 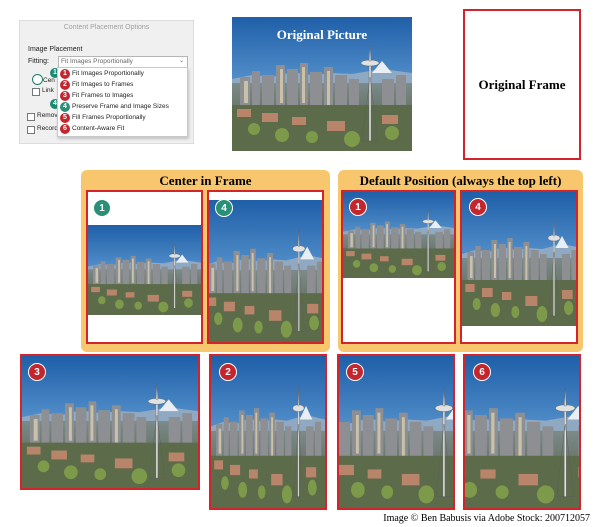 What do you see at coordinates (98, 128) in the screenshot?
I see `menu-item-content-aware-fit: Content-Aware Fit` at bounding box center [98, 128].